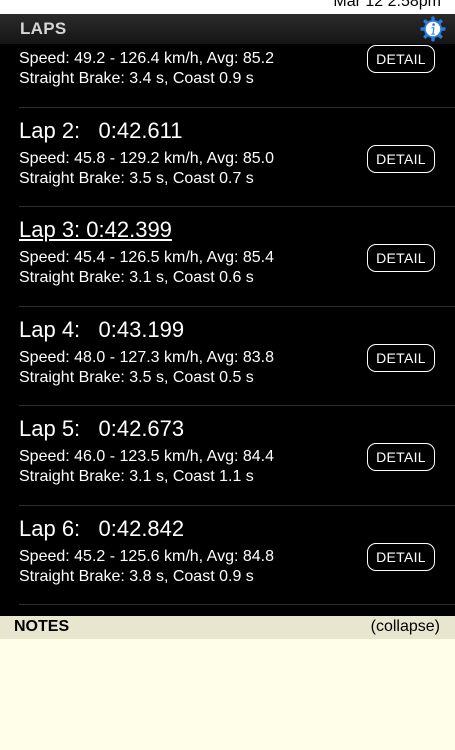 The image size is (455, 750). Describe the element at coordinates (42, 626) in the screenshot. I see `notes-title: NOTES` at that location.